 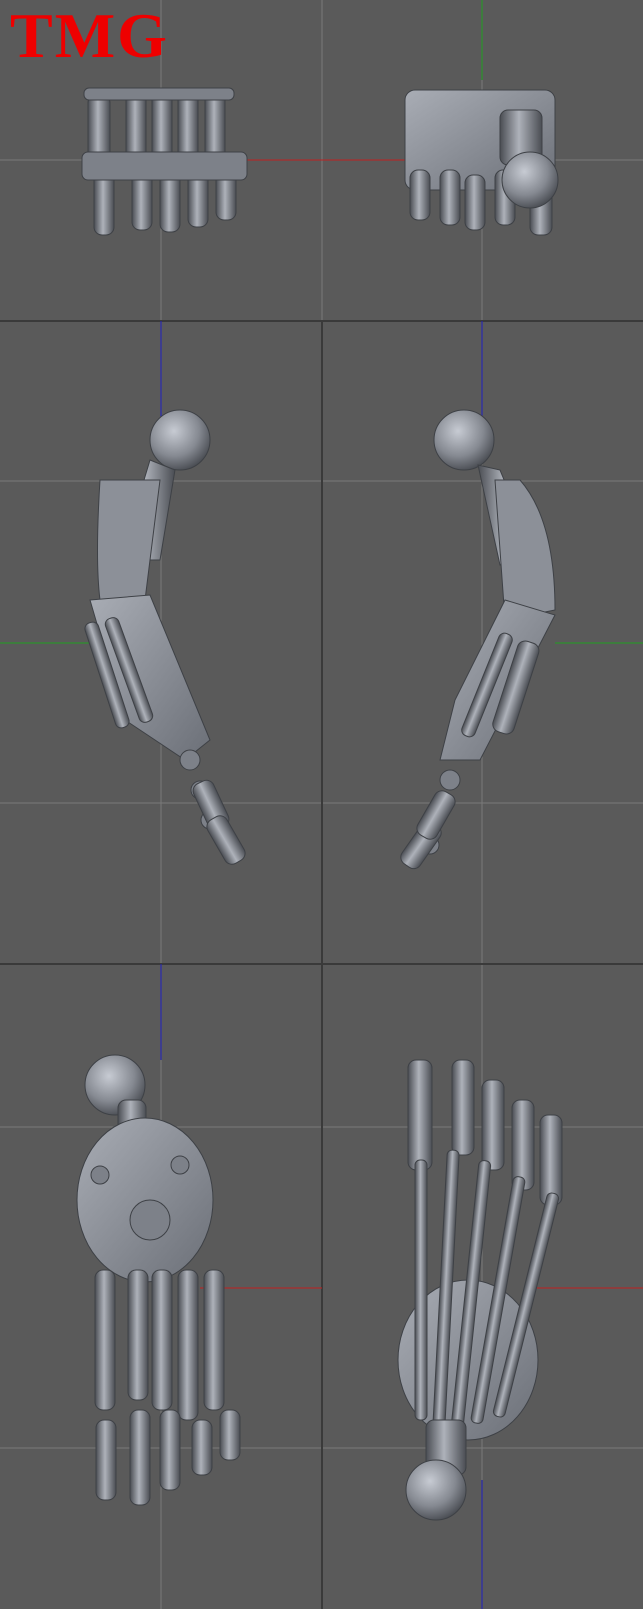 What do you see at coordinates (481, 162) in the screenshot?
I see `model-top-right` at bounding box center [481, 162].